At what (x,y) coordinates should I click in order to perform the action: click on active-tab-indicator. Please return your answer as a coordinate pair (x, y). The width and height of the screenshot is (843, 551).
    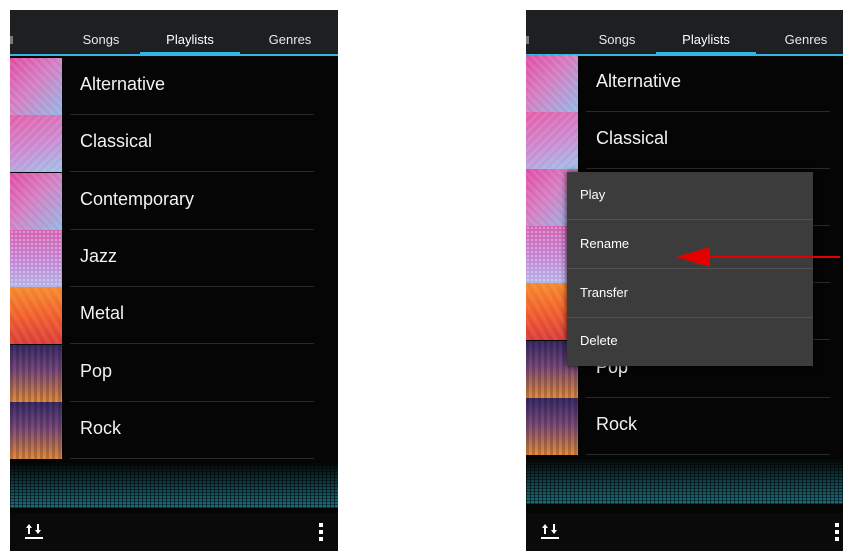
    Looking at the image, I should click on (190, 54).